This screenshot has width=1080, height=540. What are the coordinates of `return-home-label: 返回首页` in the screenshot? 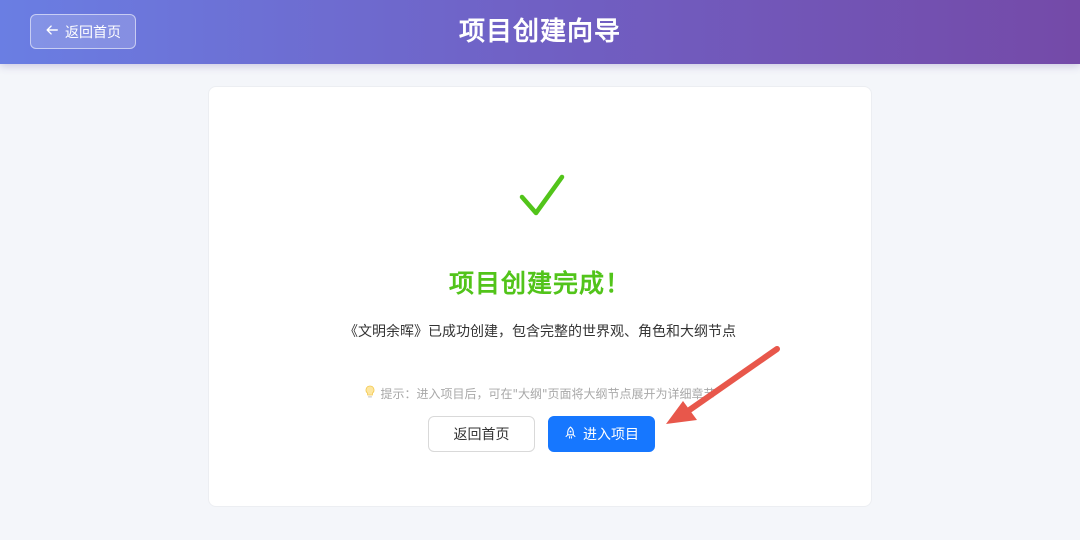 It's located at (481, 435).